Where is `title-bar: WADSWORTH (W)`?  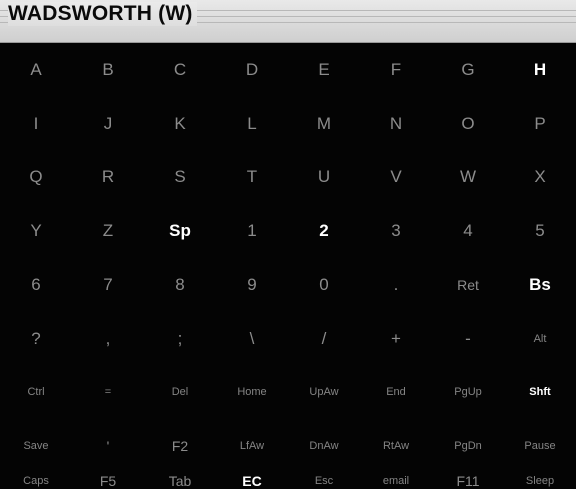 title-bar: WADSWORTH (W) is located at coordinates (288, 21).